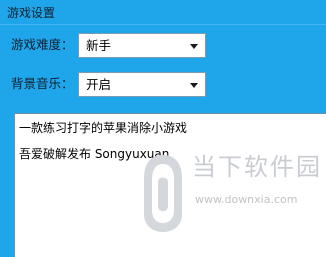  I want to click on watermark-url: www.downxia.com, so click(246, 199).